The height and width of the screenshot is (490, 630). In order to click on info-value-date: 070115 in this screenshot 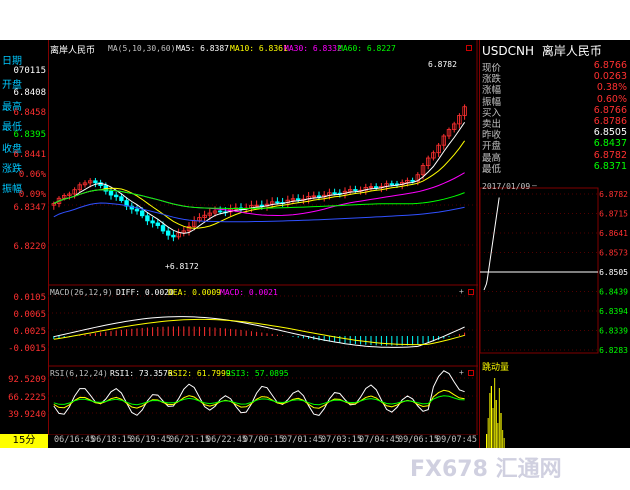, I will do `click(29, 71)`.